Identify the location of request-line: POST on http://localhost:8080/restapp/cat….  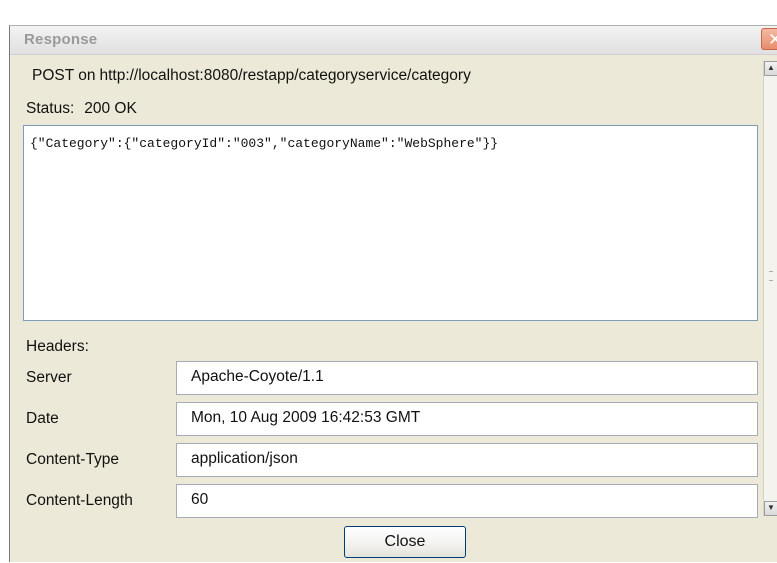
(251, 76).